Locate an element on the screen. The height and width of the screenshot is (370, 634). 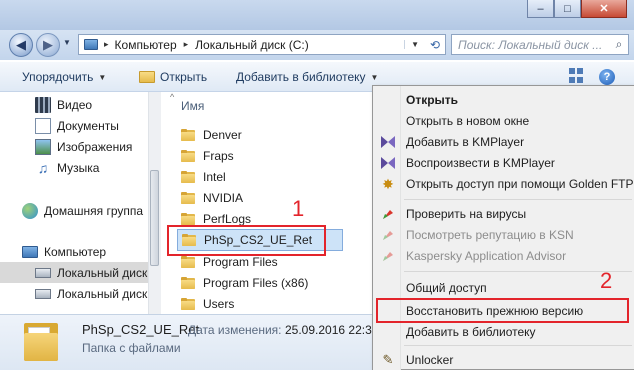
list-item: Fraps is located at coordinates (207, 155).